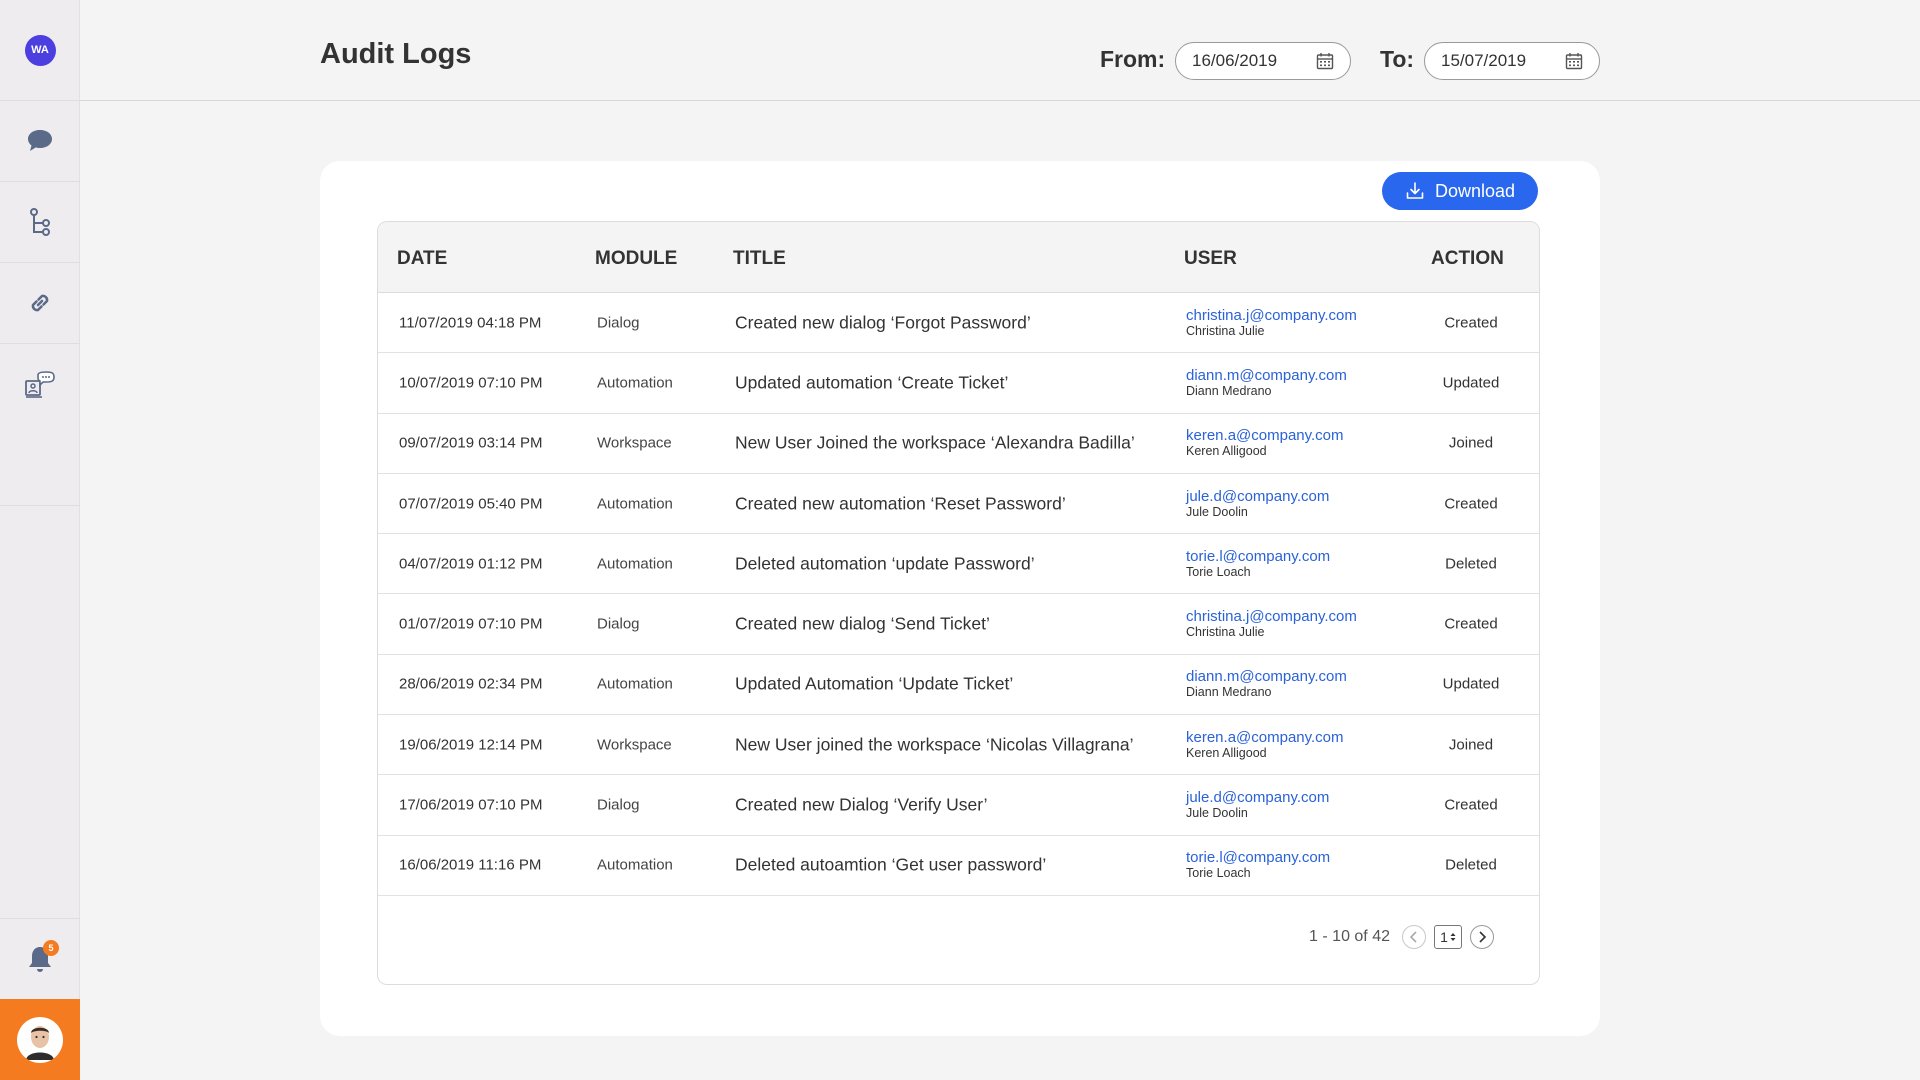 The width and height of the screenshot is (1920, 1080). What do you see at coordinates (470, 865) in the screenshot?
I see `row-date: 16/06/2019 11:16 PM` at bounding box center [470, 865].